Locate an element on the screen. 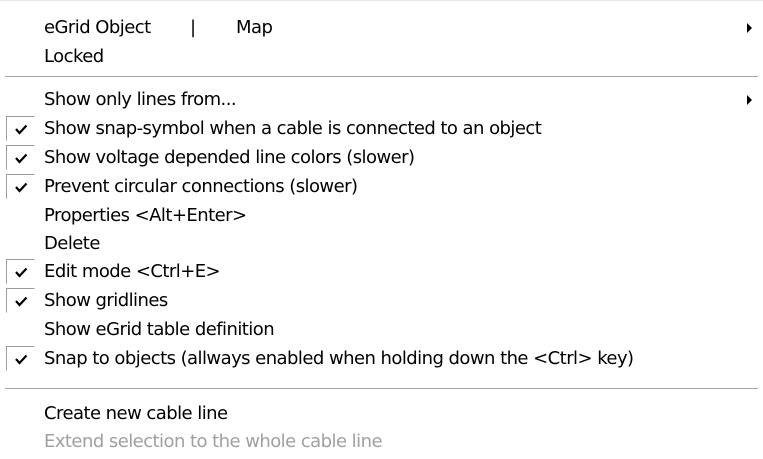  menu-item-delete: Delete is located at coordinates (381, 243).